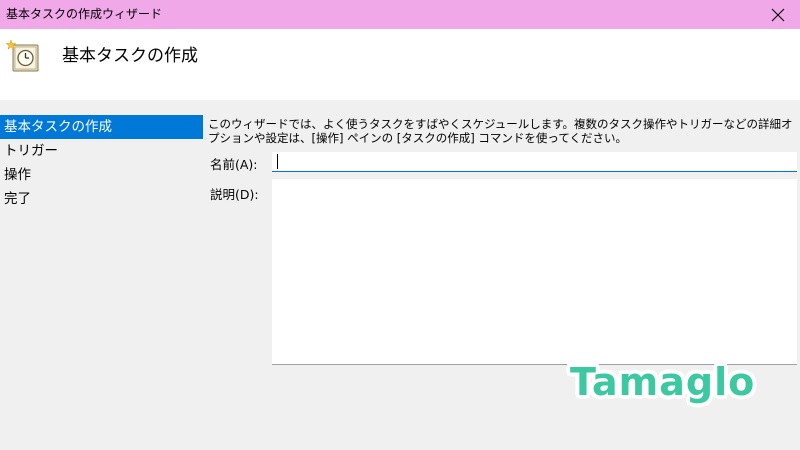 This screenshot has height=450, width=800. I want to click on title-bar: 基本タスクの作成ウィザード, so click(400, 14).